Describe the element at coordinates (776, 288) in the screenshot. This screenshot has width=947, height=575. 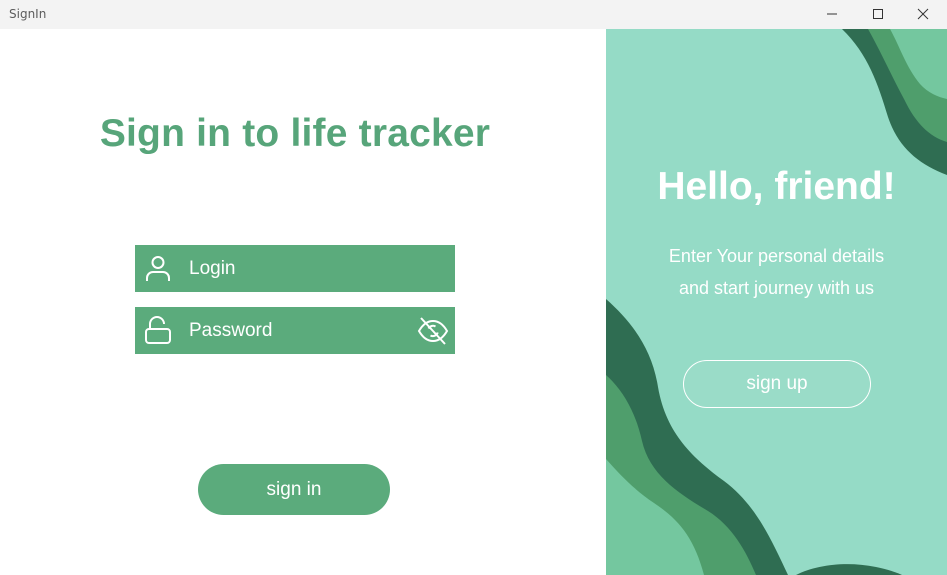
I see `signup-description-line-2: and start journey with us` at that location.